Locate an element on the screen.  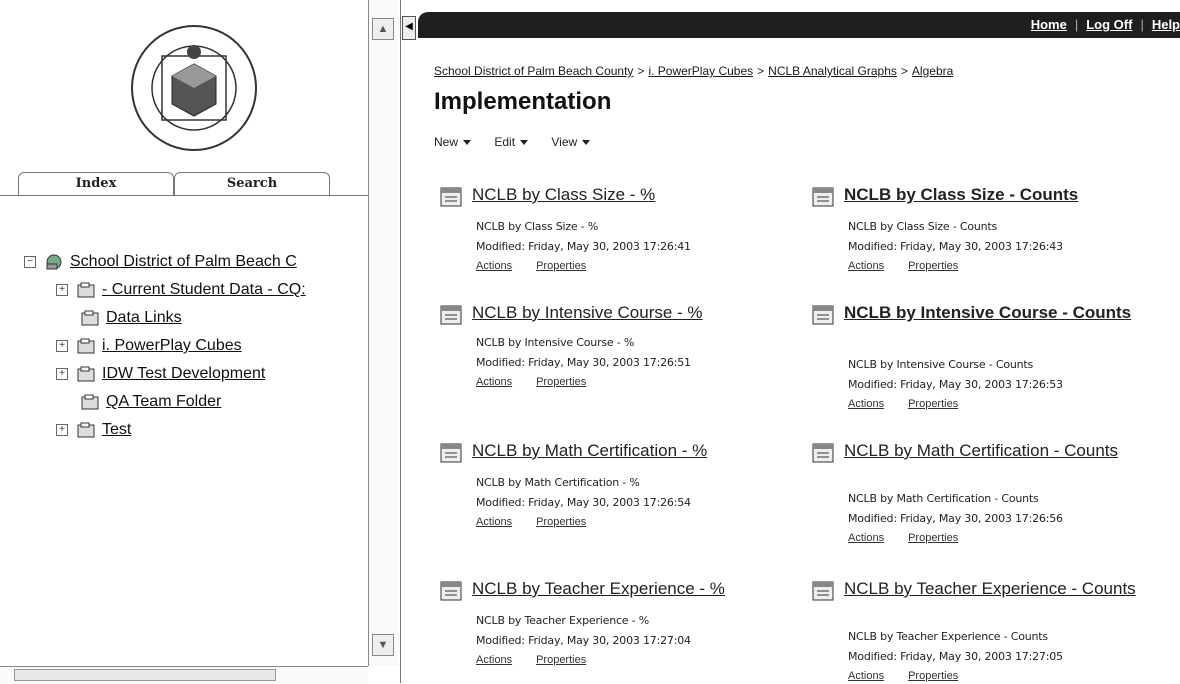
new-menu: New is located at coordinates (453, 142).